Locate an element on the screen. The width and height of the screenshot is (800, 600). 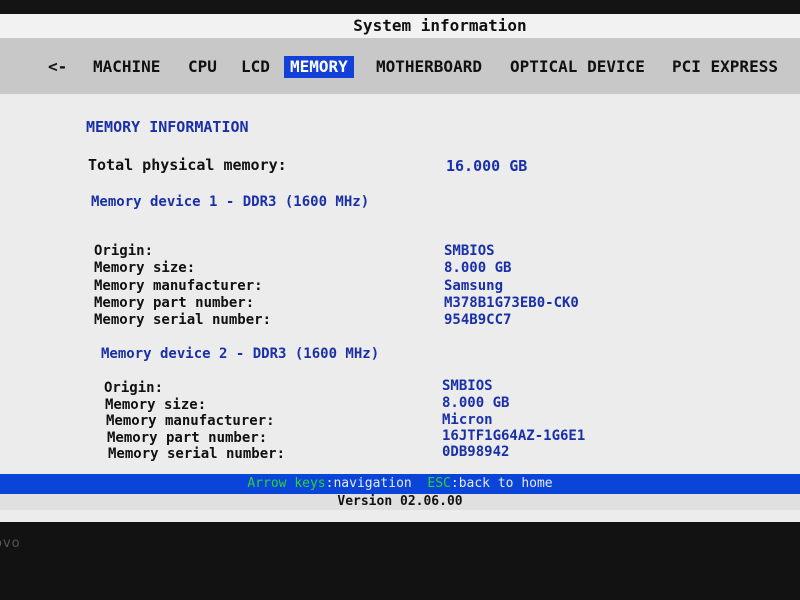
memory-device-2-title: Memory device 2 - DDR3 (1600 MHz) is located at coordinates (240, 354).